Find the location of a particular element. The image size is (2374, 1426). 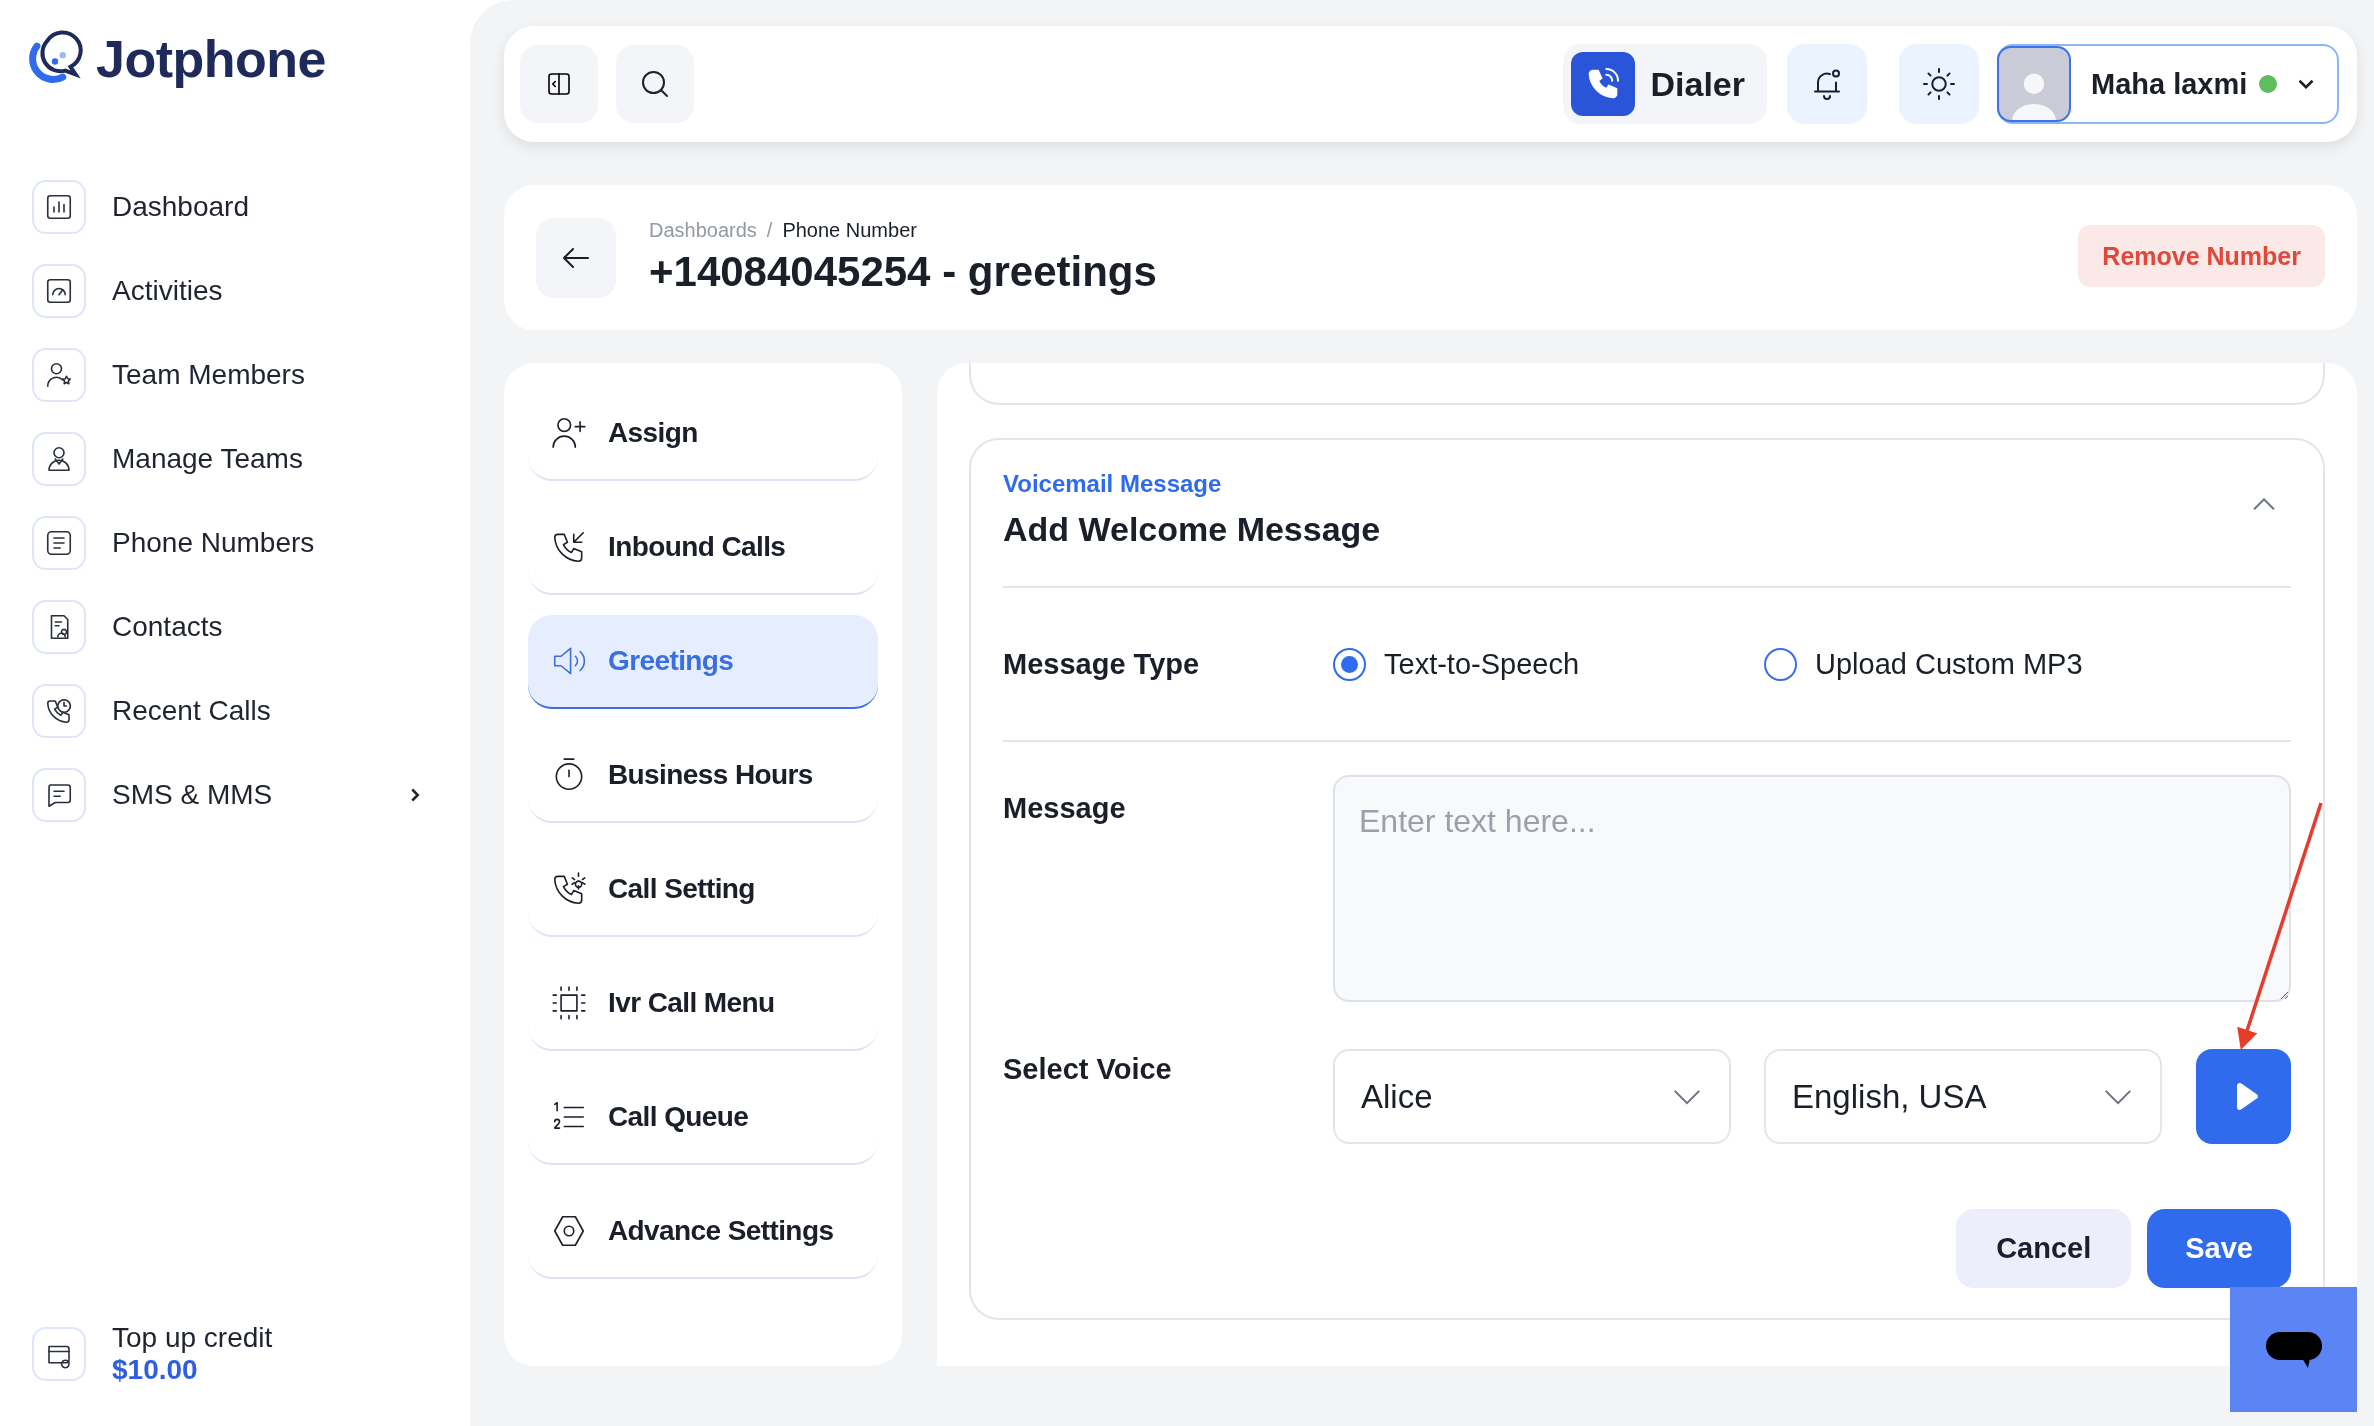

radio-label: Upload Custom MP3 is located at coordinates (1949, 664).